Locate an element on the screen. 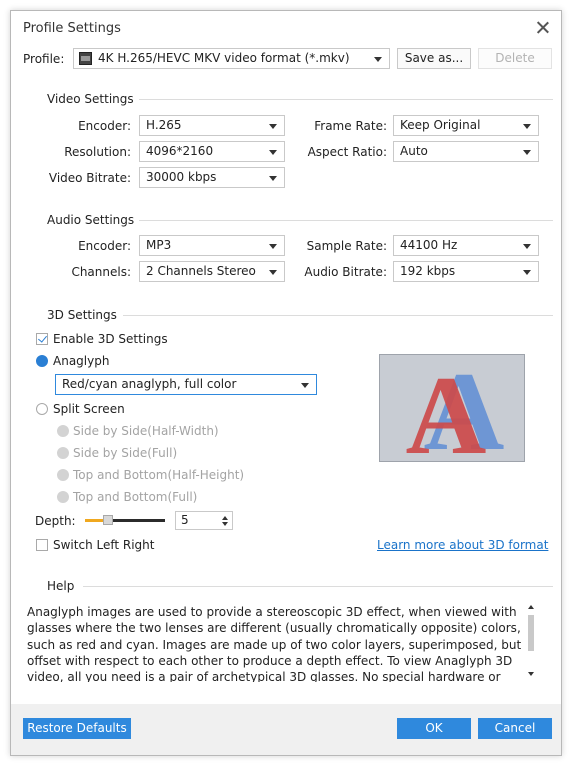 The width and height of the screenshot is (574, 766). resolution-value: 4096*2160 is located at coordinates (180, 151).